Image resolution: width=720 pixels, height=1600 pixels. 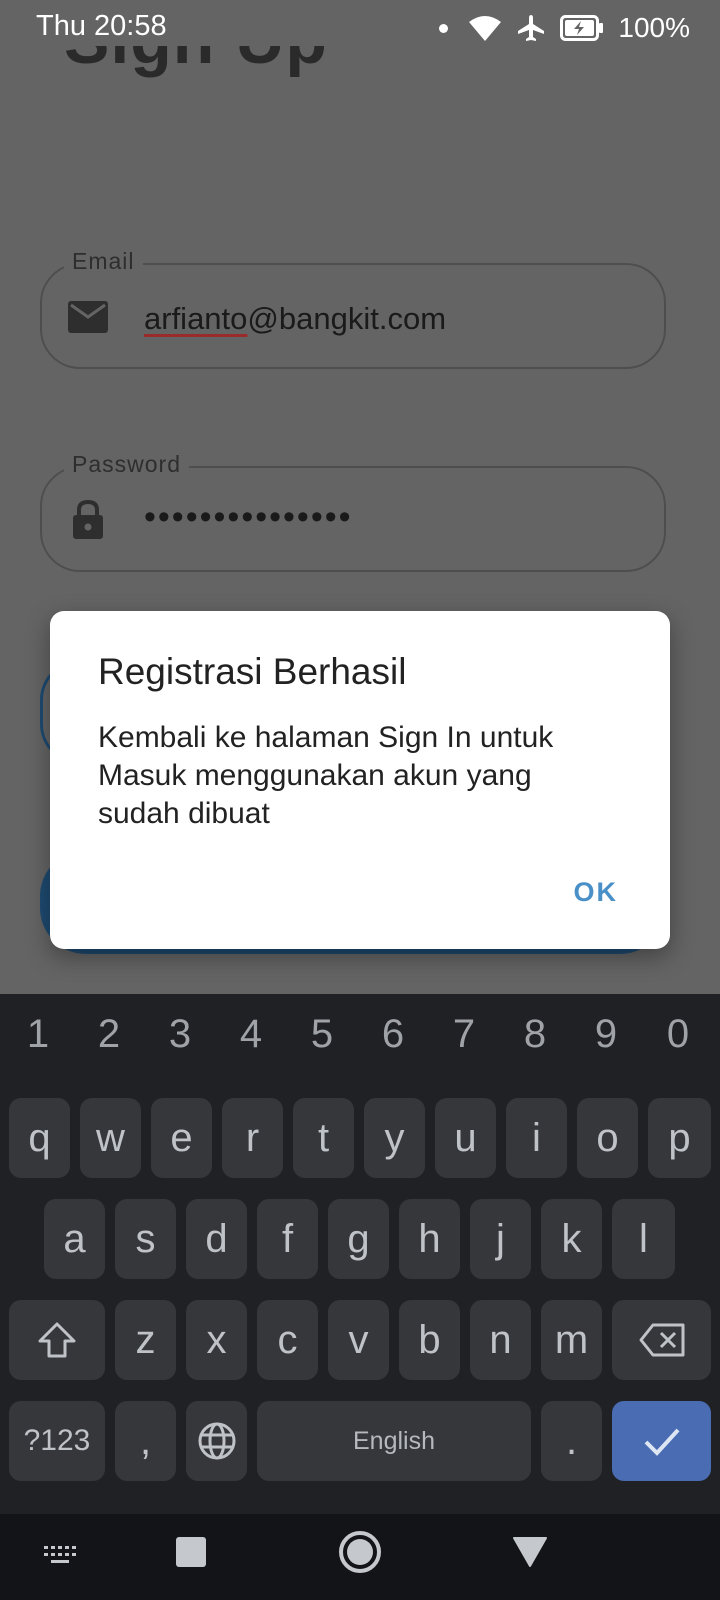 What do you see at coordinates (196, 84) in the screenshot?
I see `page-title: Sign Up` at bounding box center [196, 84].